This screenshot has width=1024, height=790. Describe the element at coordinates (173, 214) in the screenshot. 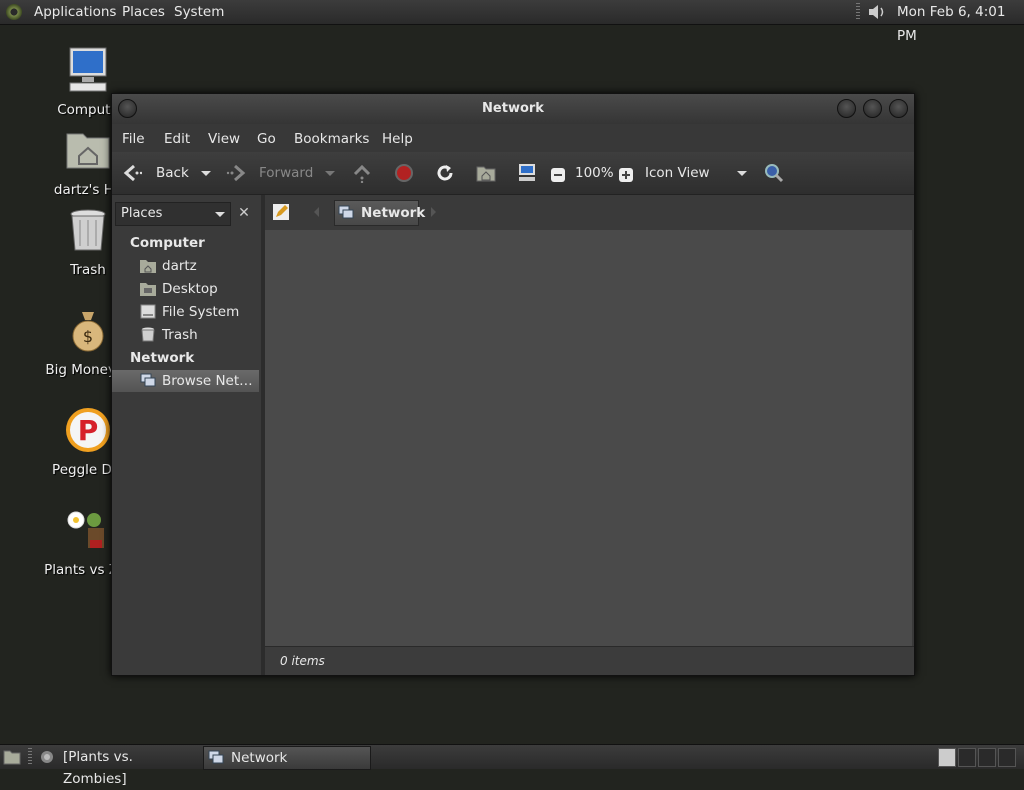

I see `sidebar-type-select: Places` at that location.